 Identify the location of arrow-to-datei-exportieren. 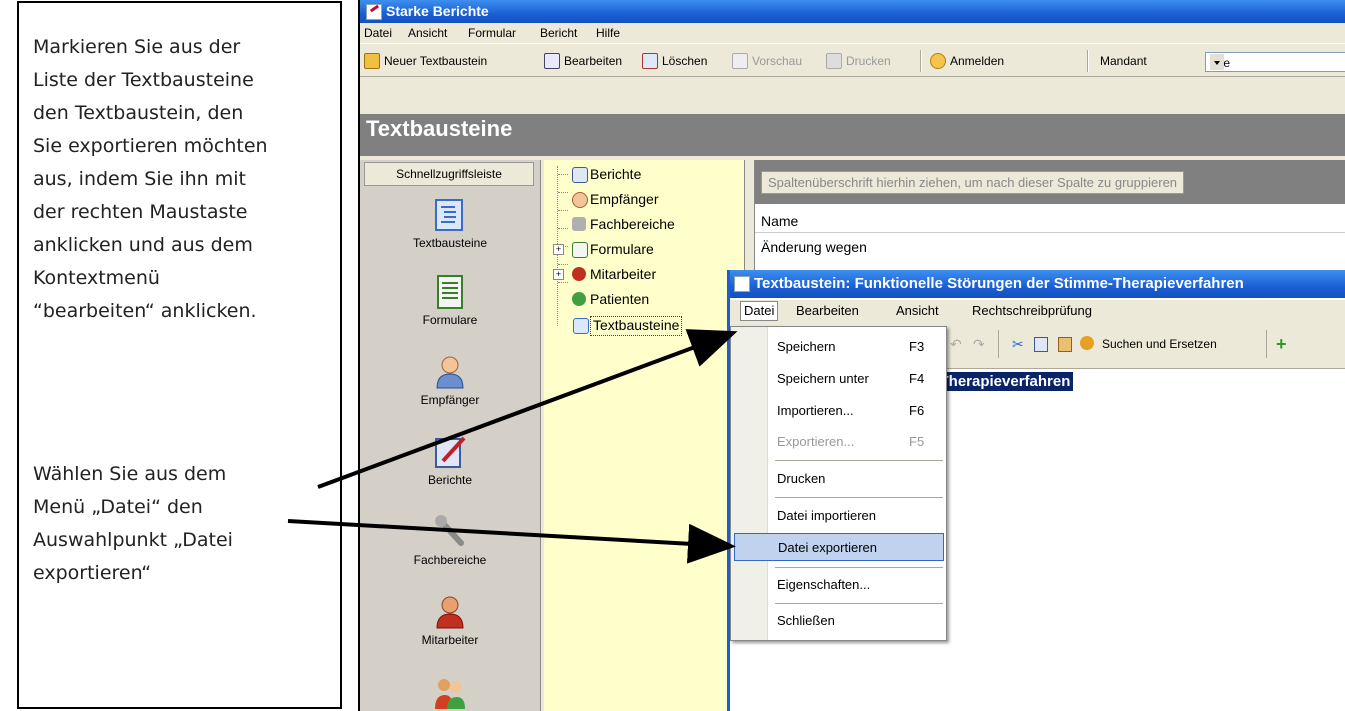
(511, 541).